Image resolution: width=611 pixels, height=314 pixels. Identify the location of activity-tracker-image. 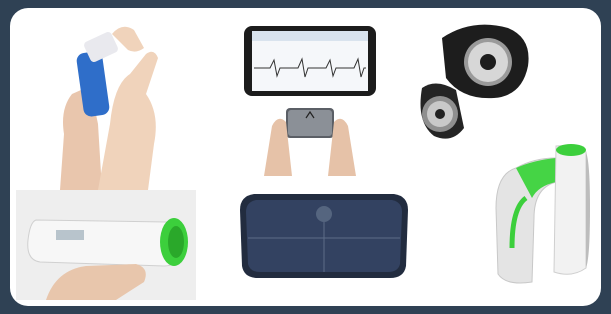
(477, 83).